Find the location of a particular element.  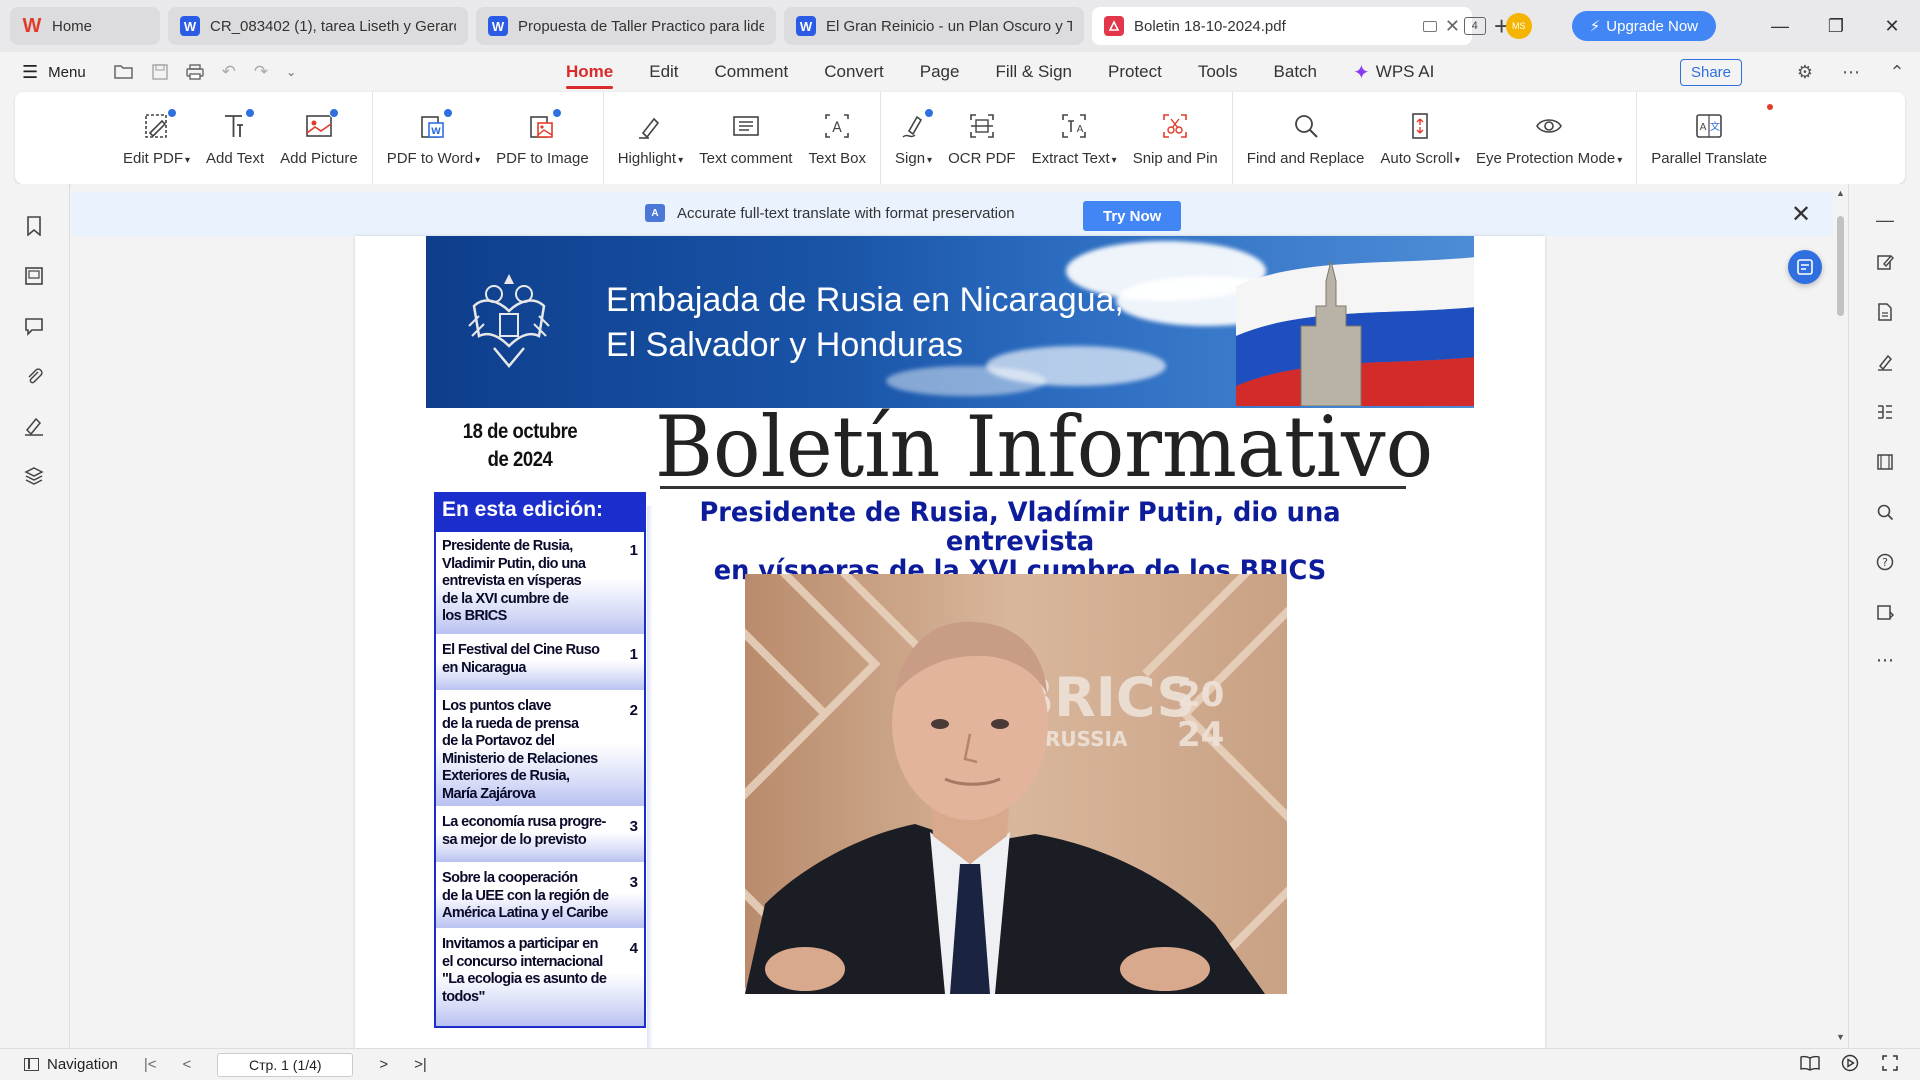

book-panel-icon is located at coordinates (1885, 612).